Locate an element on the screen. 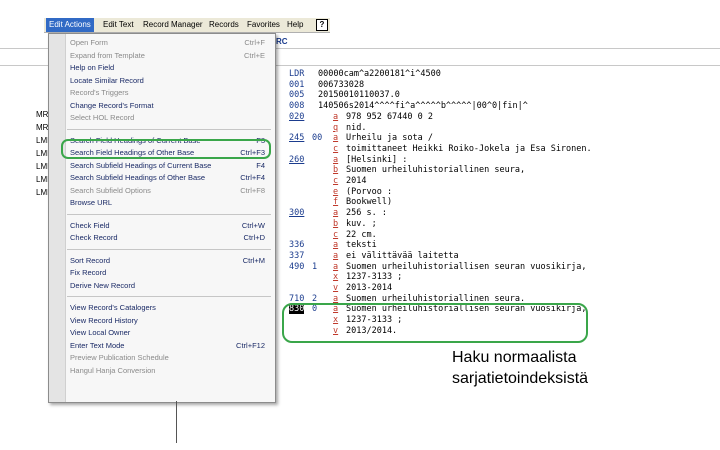 This screenshot has height=450, width=720. menu-item: Check Record Ctrl+D is located at coordinates (162, 238).